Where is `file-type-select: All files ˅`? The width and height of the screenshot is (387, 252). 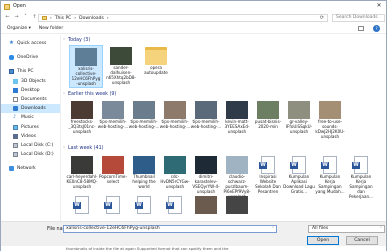
file-type-select: All files ˅ is located at coordinates (346, 229).